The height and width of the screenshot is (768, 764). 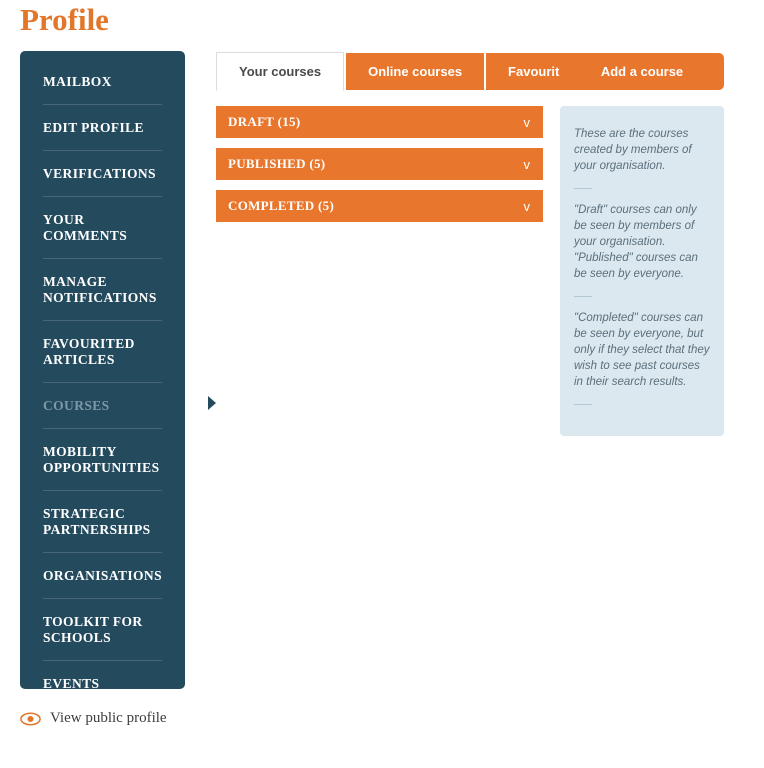 What do you see at coordinates (93, 629) in the screenshot?
I see `sidebar-item-label: Toolkit for schools` at bounding box center [93, 629].